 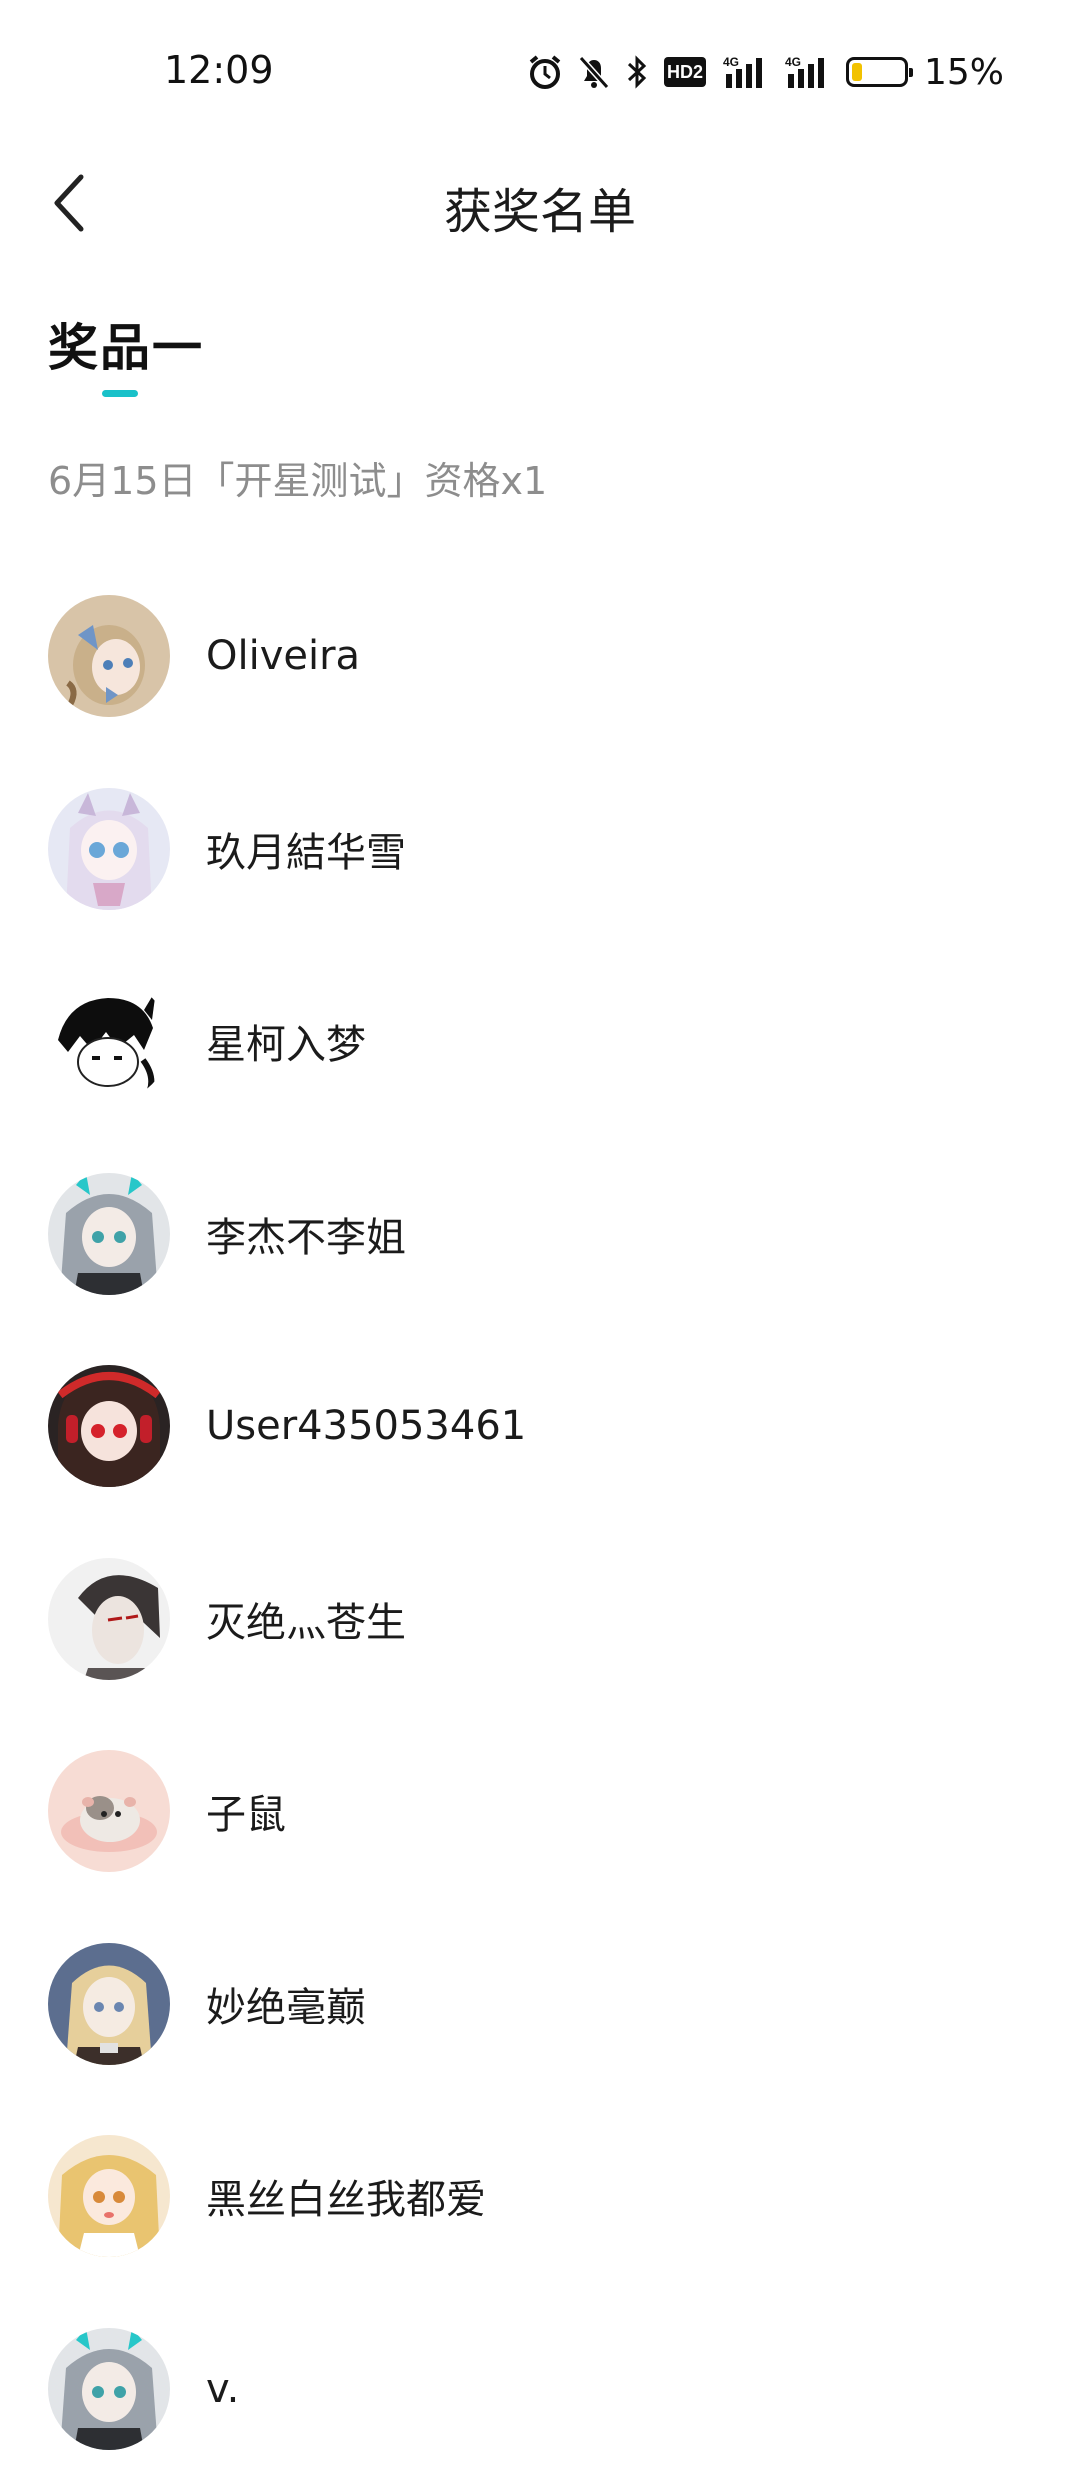 I want to click on winner-name: v., so click(x=222, y=2389).